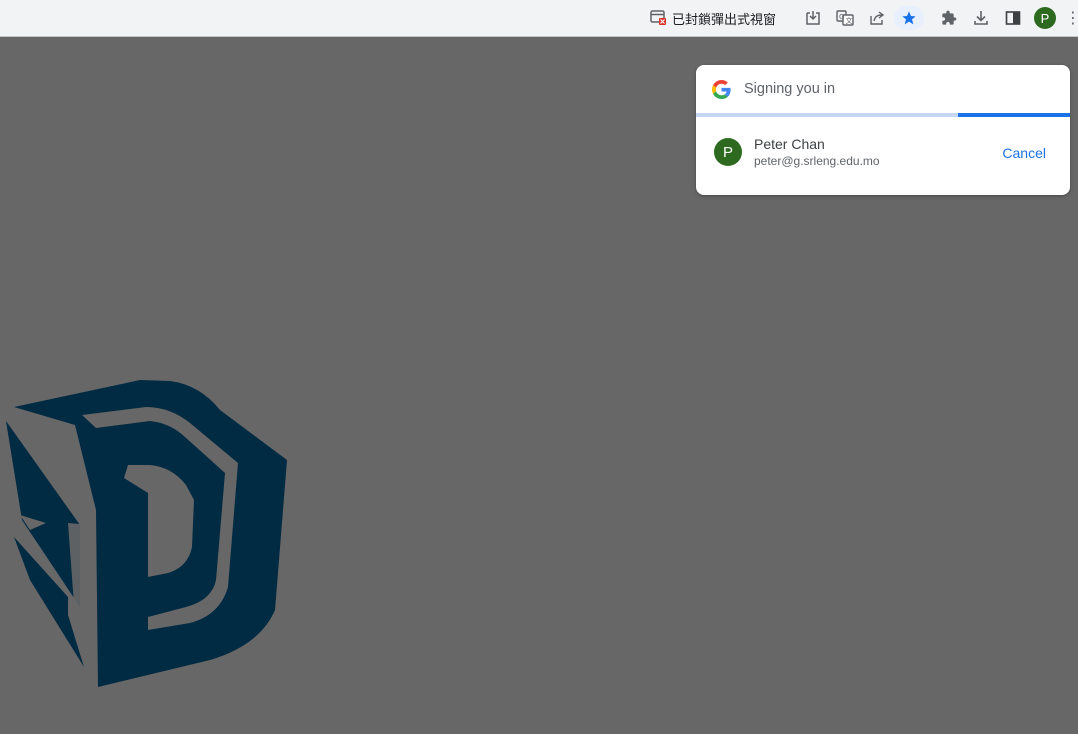  Describe the element at coordinates (849, 20) in the screenshot. I see `svg-text: 文` at that location.